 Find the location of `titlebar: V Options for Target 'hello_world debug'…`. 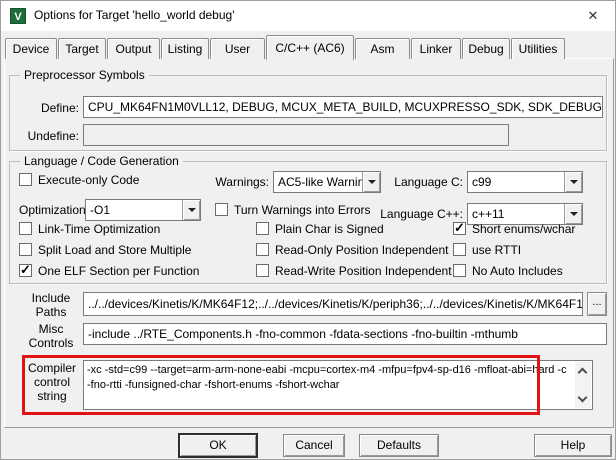

titlebar: V Options for Target 'hello_world debug'… is located at coordinates (308, 16).